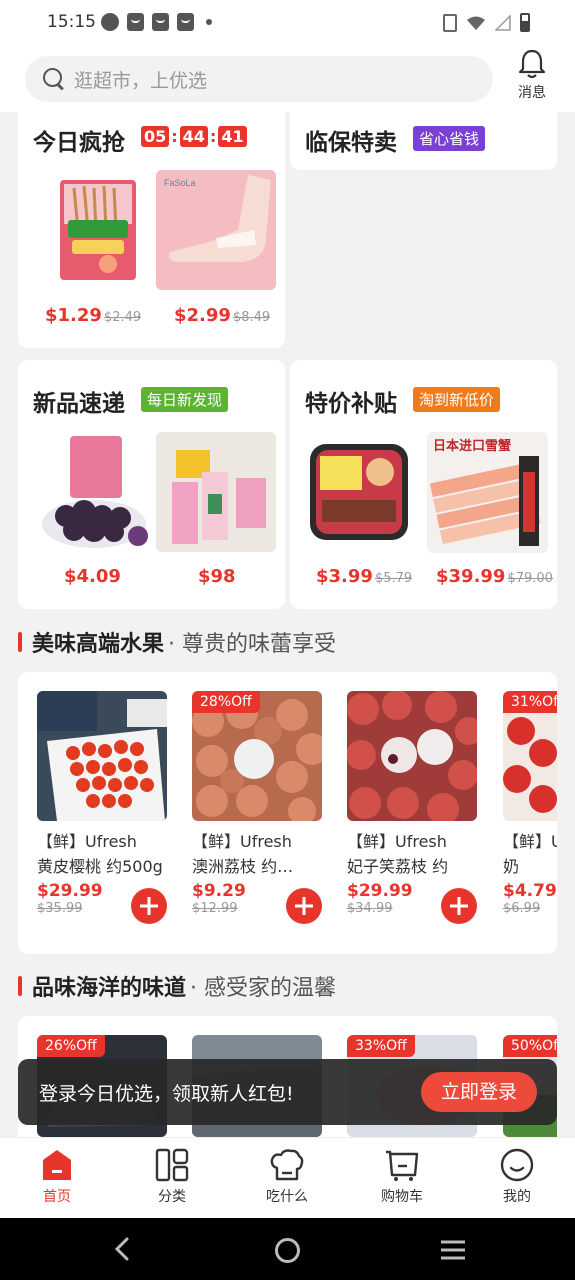 The height and width of the screenshot is (1280, 575). Describe the element at coordinates (57, 1197) in the screenshot. I see `nav-label-home: 首页` at that location.